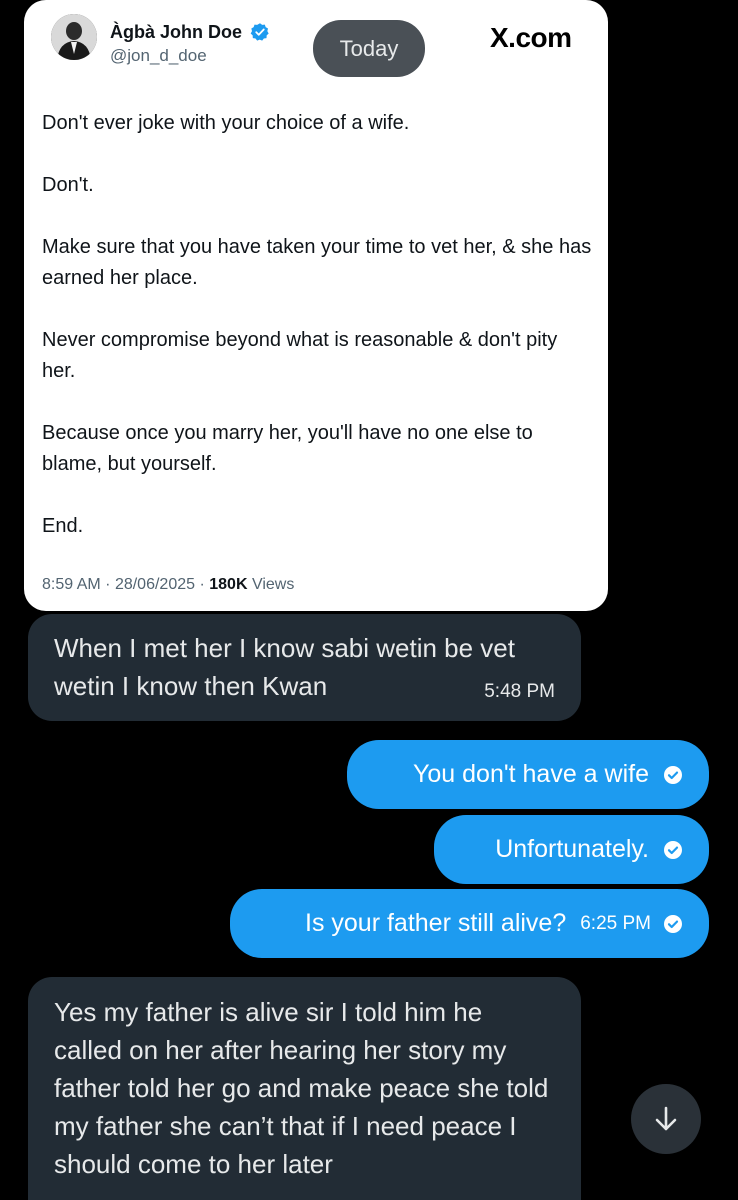  I want to click on arrow-down-icon, so click(666, 1118).